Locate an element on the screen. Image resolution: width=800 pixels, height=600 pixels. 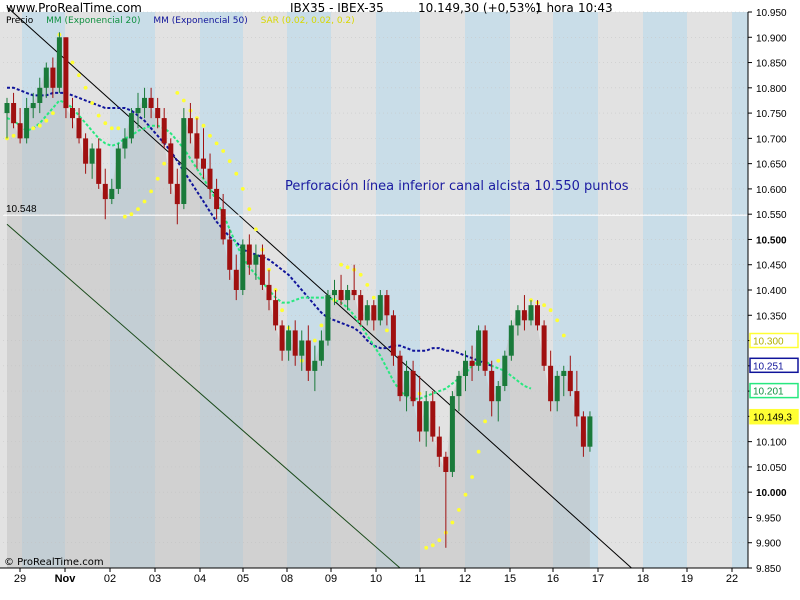
x-tick-label: 04 is located at coordinates (200, 579).